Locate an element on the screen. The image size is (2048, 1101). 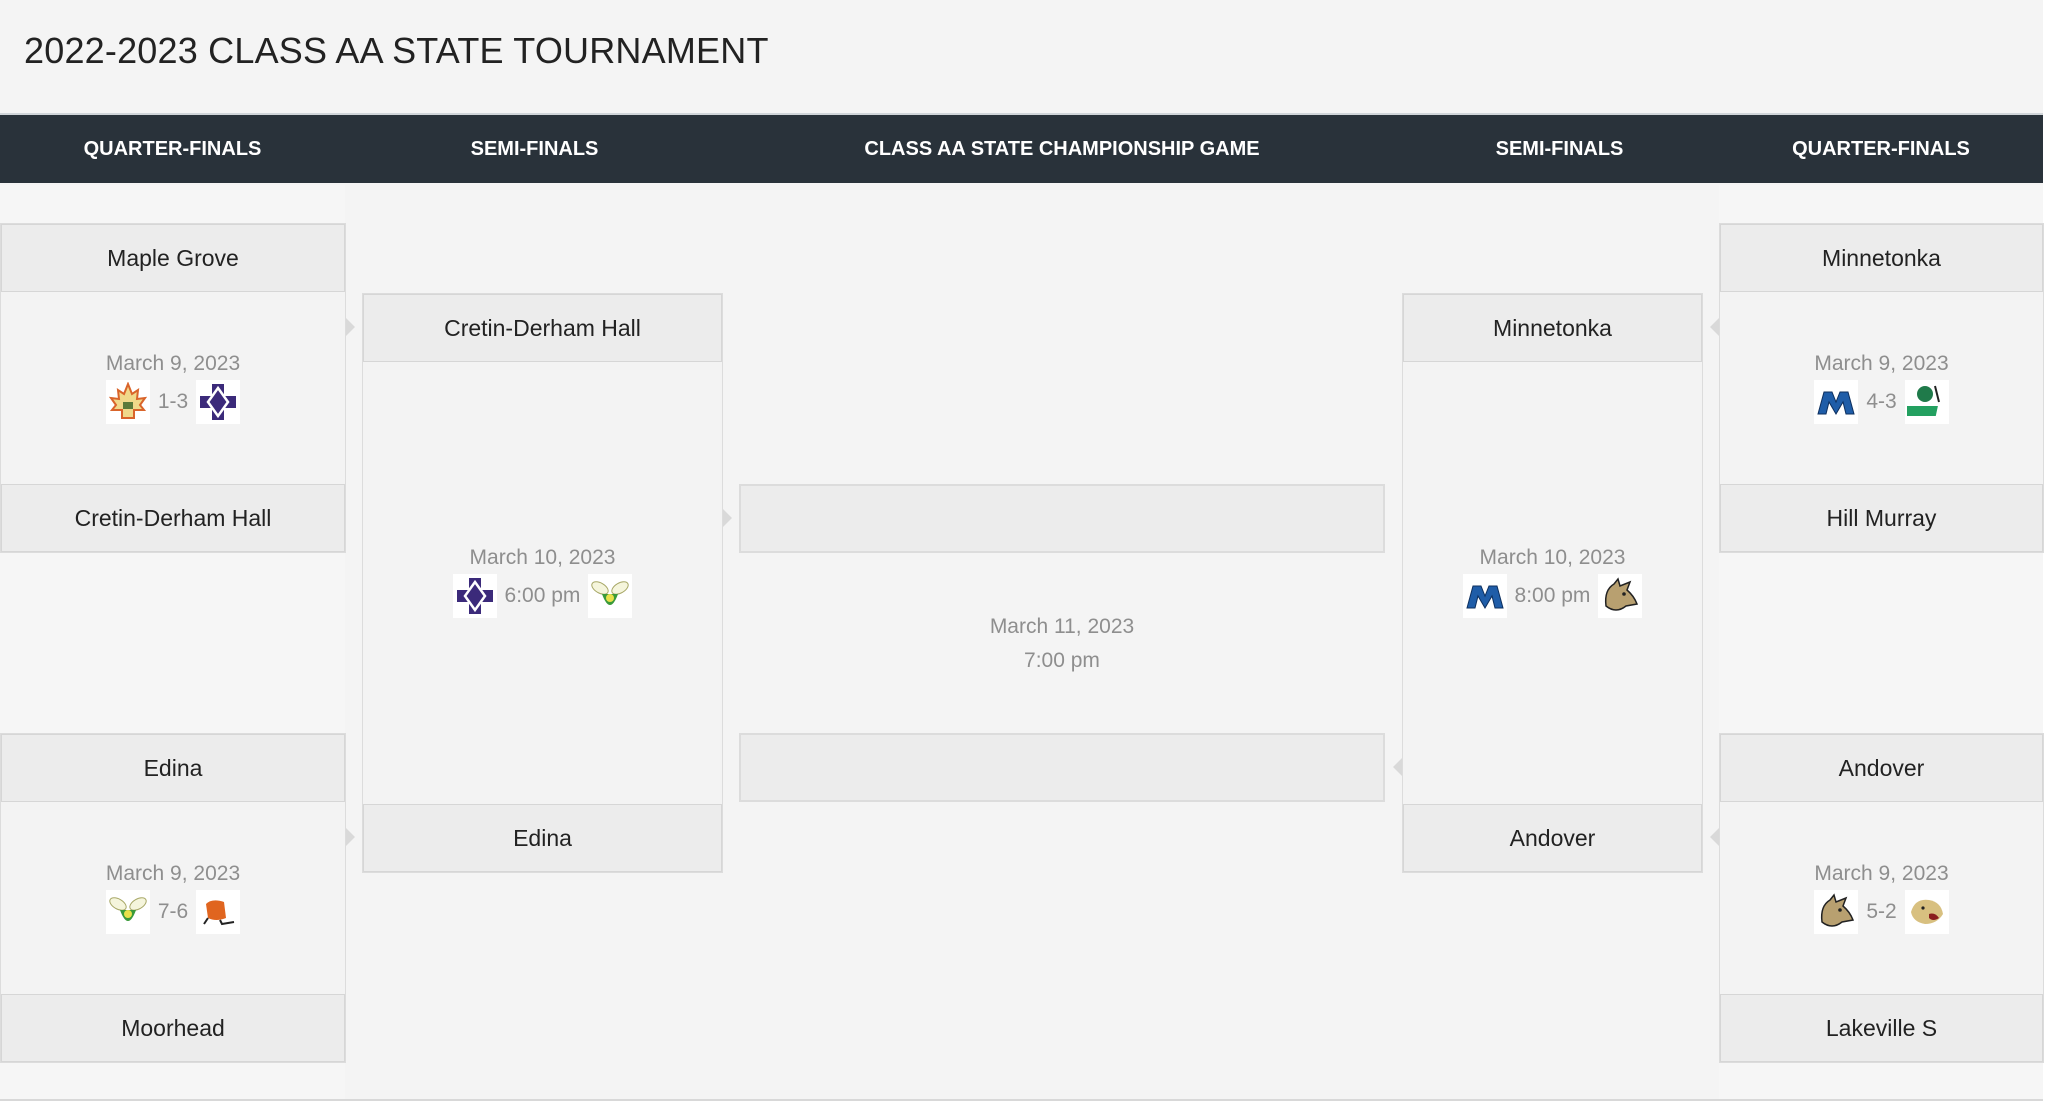
spud-logo-icon is located at coordinates (218, 912).